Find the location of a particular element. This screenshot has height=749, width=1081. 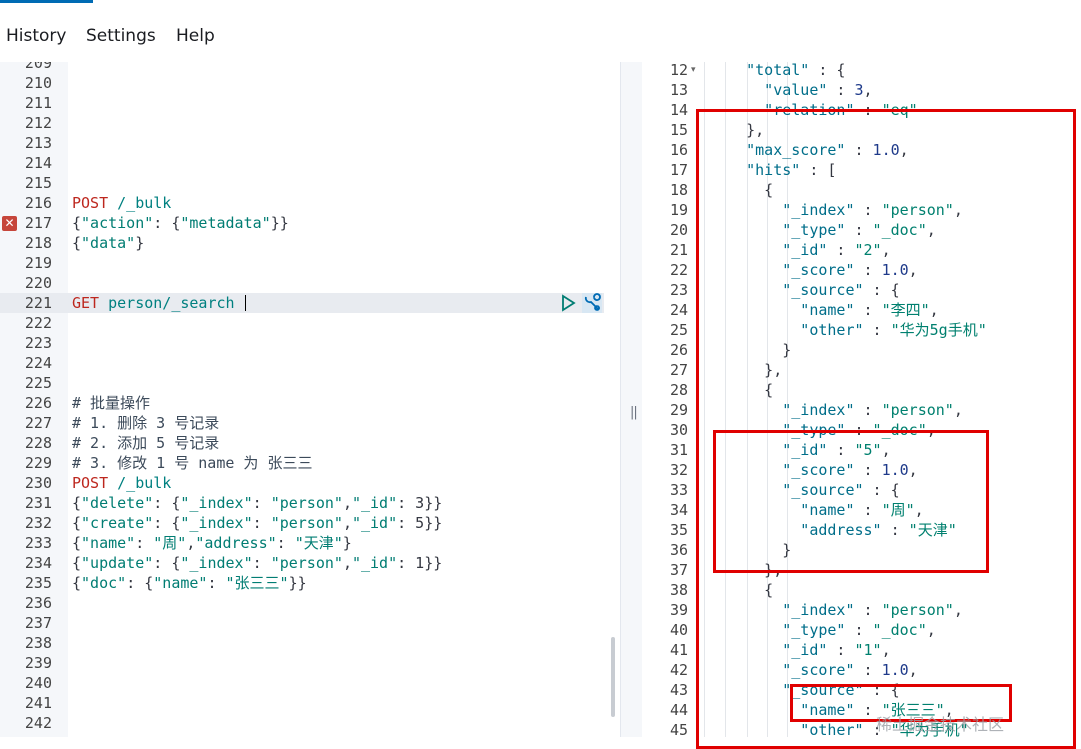

code-text: "total" : { is located at coordinates (795, 71).